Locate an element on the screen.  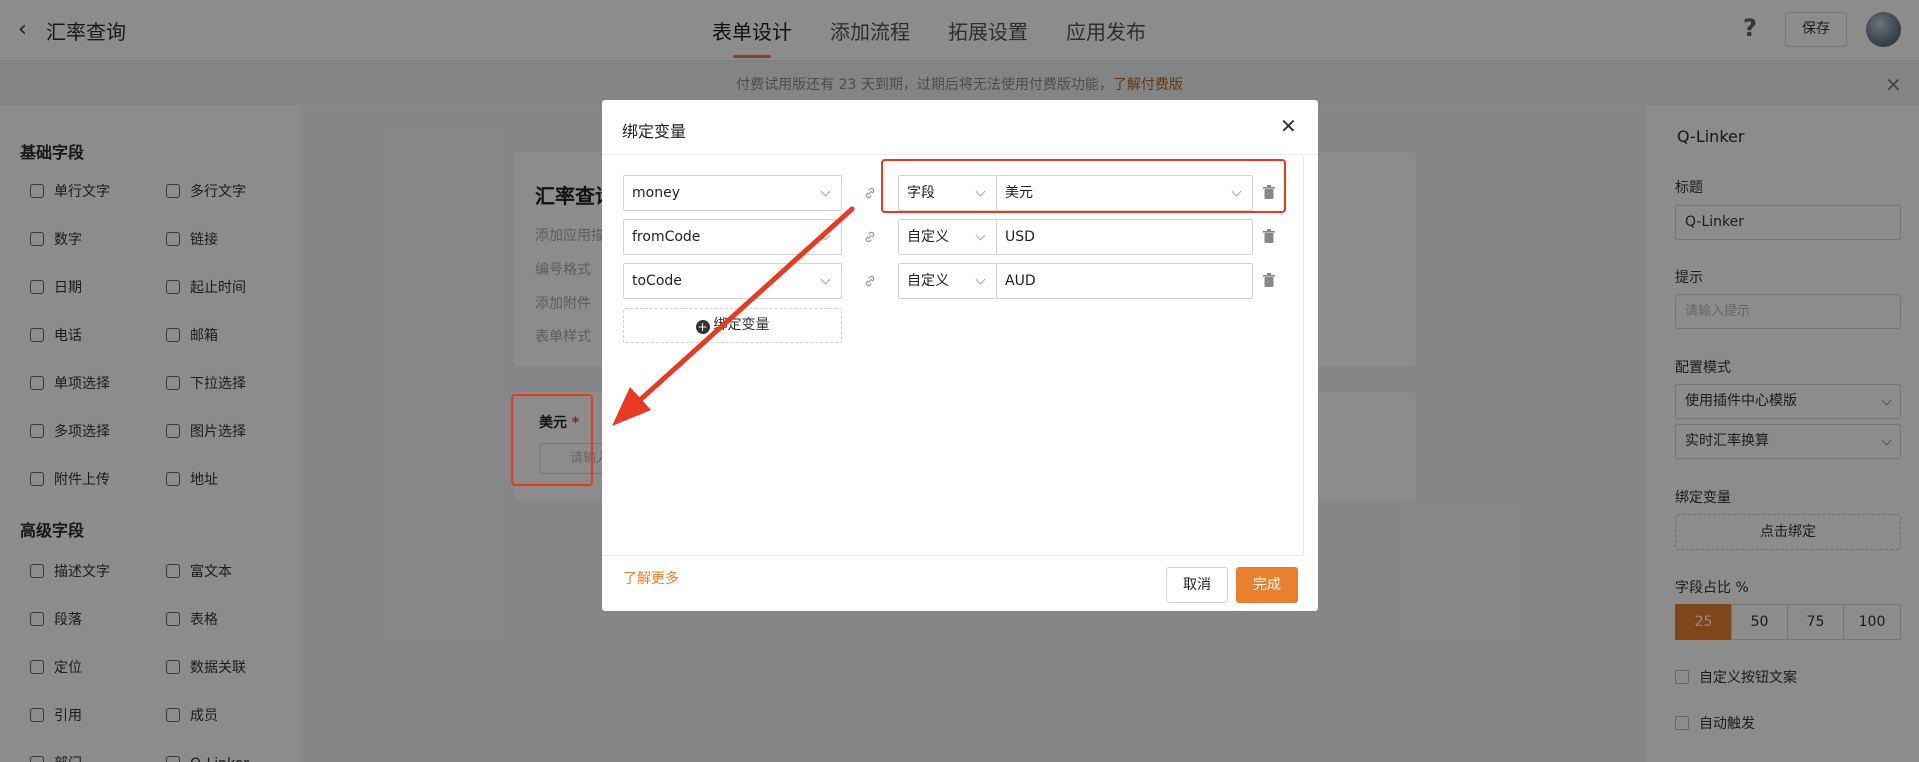
variable-select-1: money is located at coordinates (732, 193).